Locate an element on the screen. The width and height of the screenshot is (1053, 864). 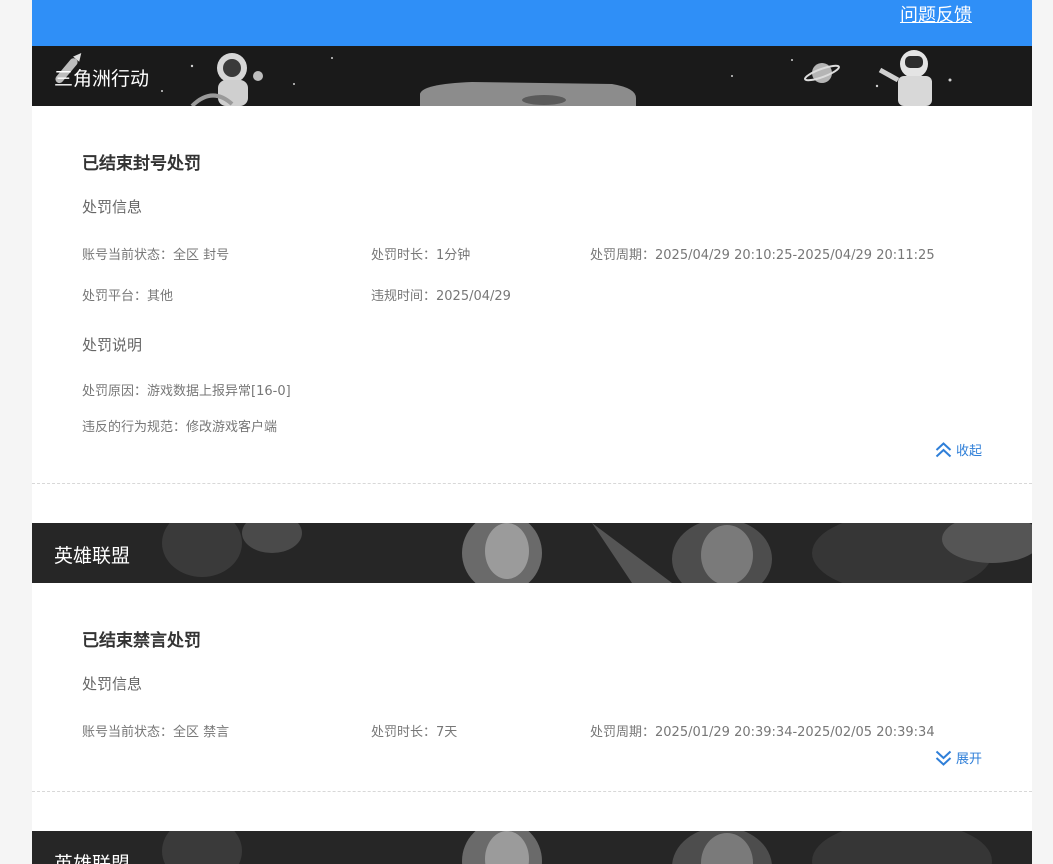
platform-field: 处罚平台：其他 is located at coordinates (127, 294).